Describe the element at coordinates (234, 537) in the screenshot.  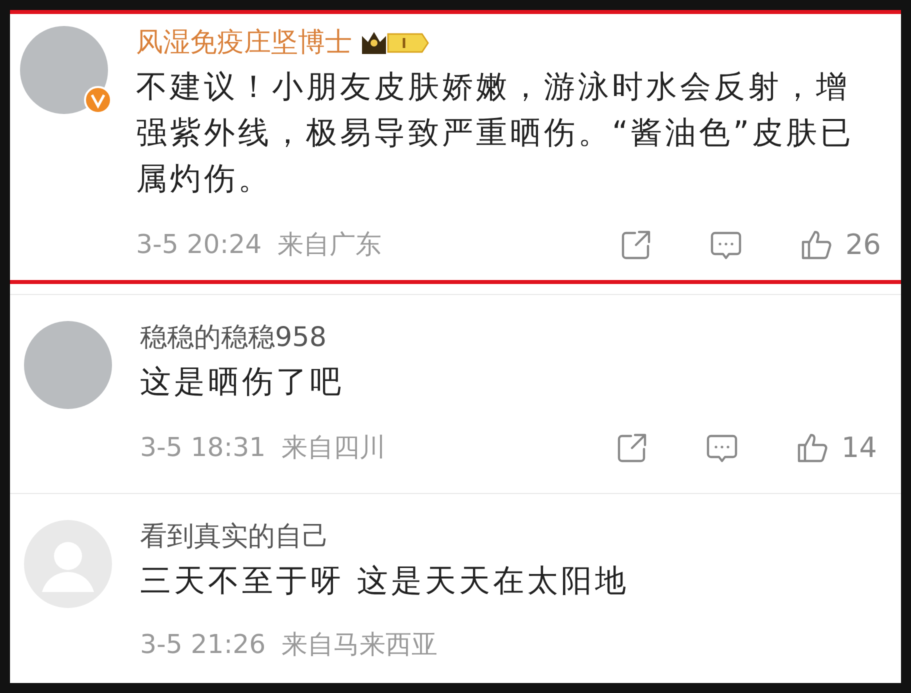
I see `username: 看到真实的自己` at that location.